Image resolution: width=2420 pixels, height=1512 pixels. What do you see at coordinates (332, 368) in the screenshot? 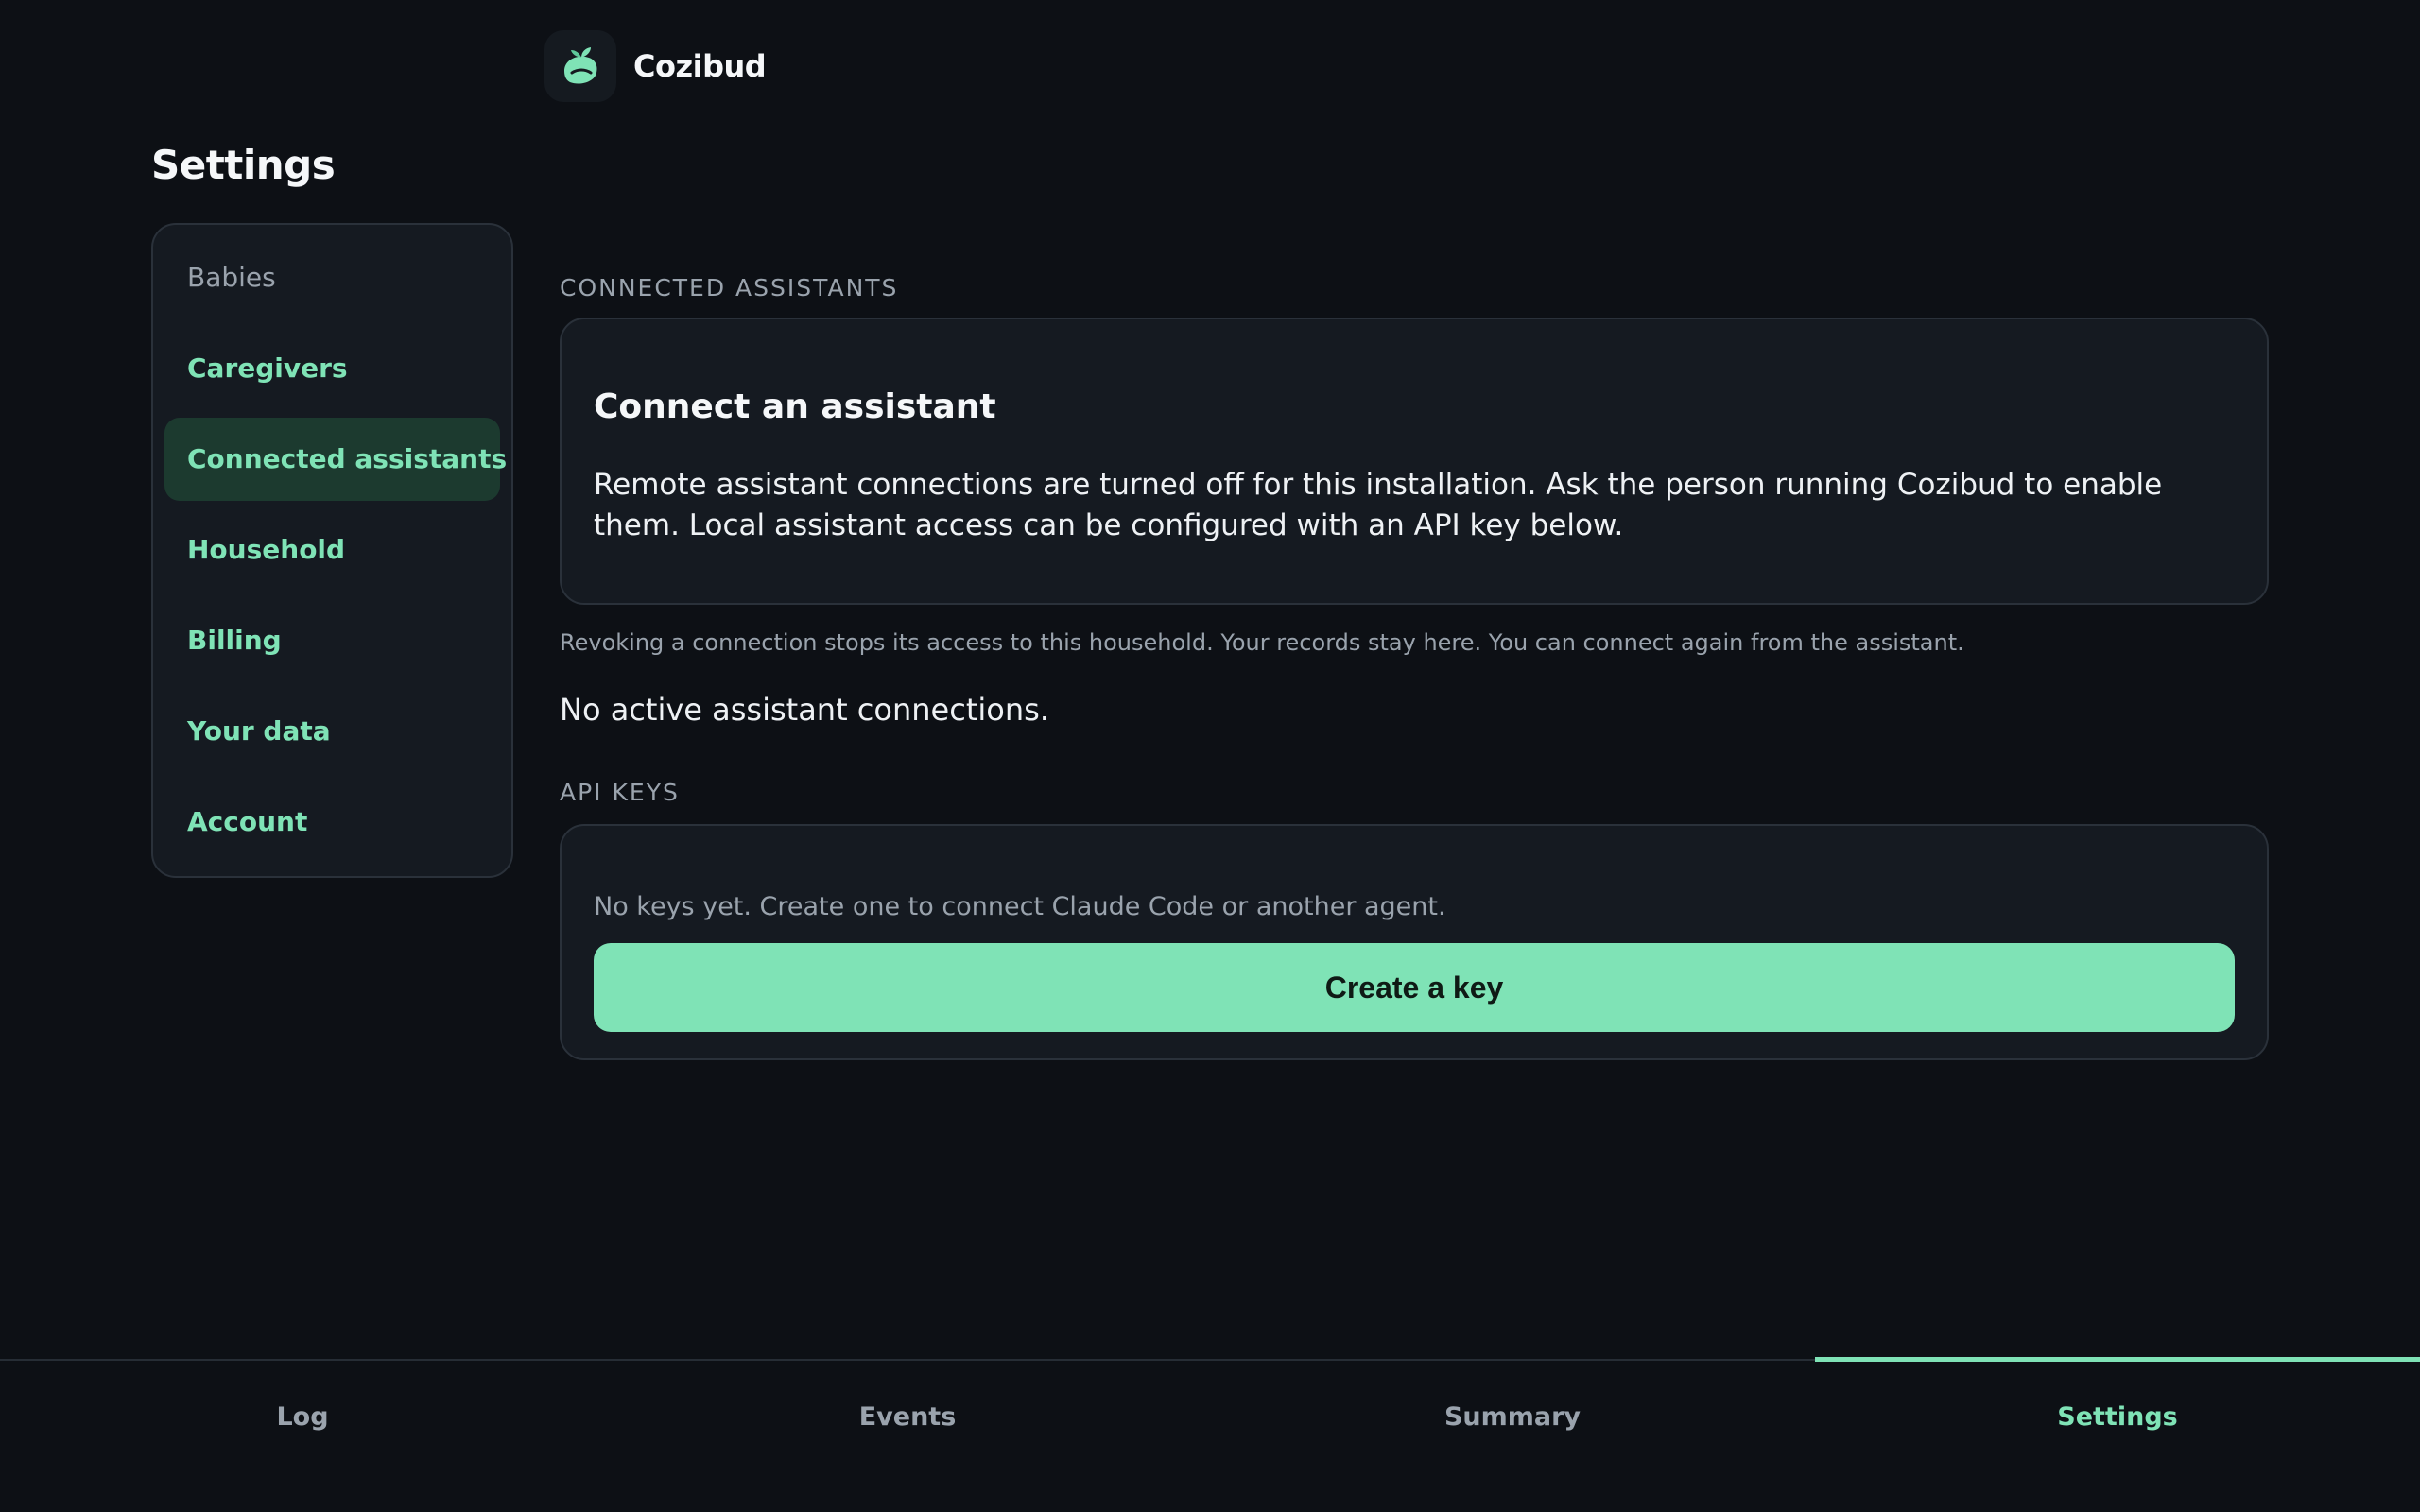
I see `sidebar-item-caregivers: Caregivers` at bounding box center [332, 368].